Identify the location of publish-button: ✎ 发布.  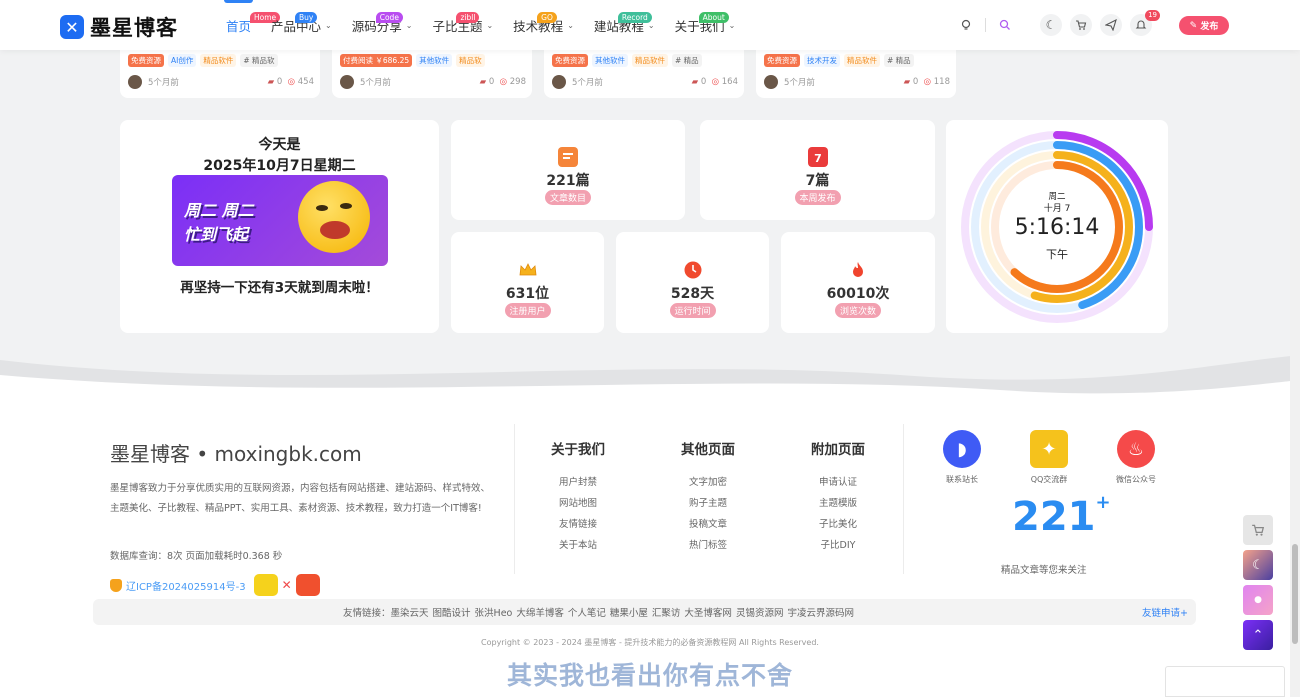
(1204, 25).